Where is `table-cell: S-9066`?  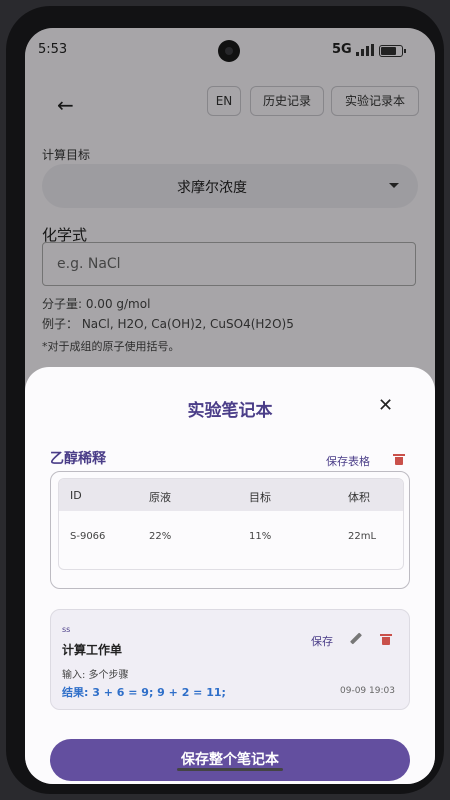
table-cell: S-9066 is located at coordinates (88, 536).